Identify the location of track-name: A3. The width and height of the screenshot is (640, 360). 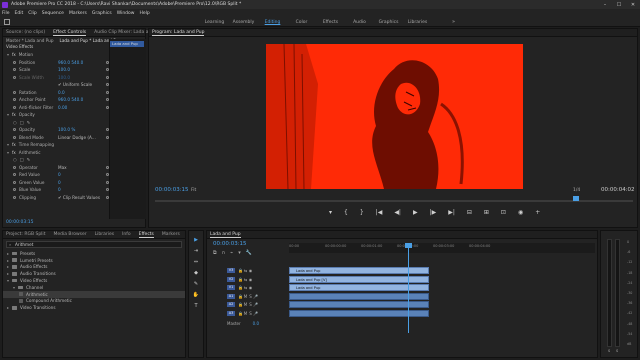
(231, 313).